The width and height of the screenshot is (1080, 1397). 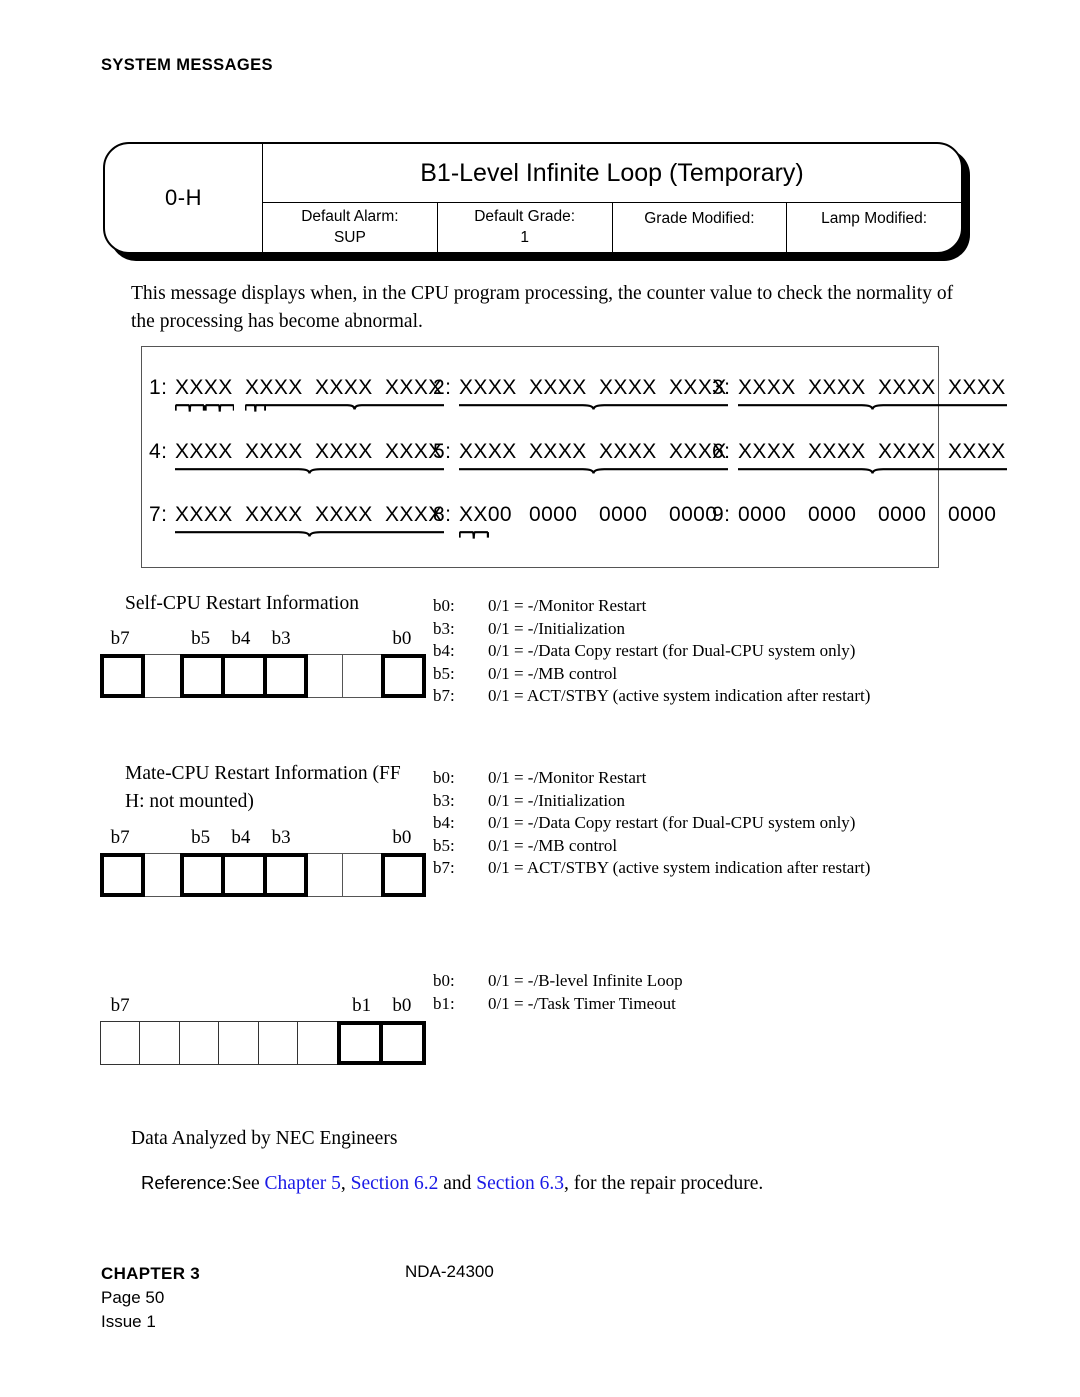 I want to click on bit-cell-b0, so click(x=403, y=1043).